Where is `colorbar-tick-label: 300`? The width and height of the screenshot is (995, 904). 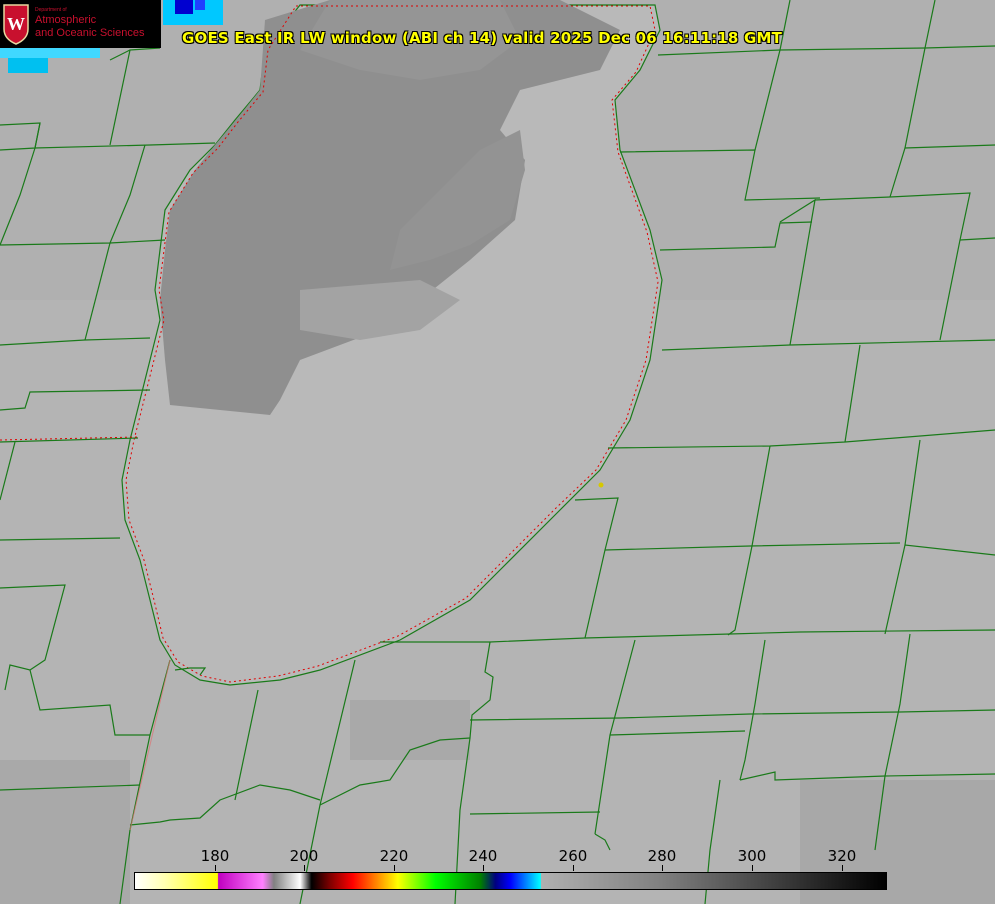
colorbar-tick-label: 300 is located at coordinates (752, 856).